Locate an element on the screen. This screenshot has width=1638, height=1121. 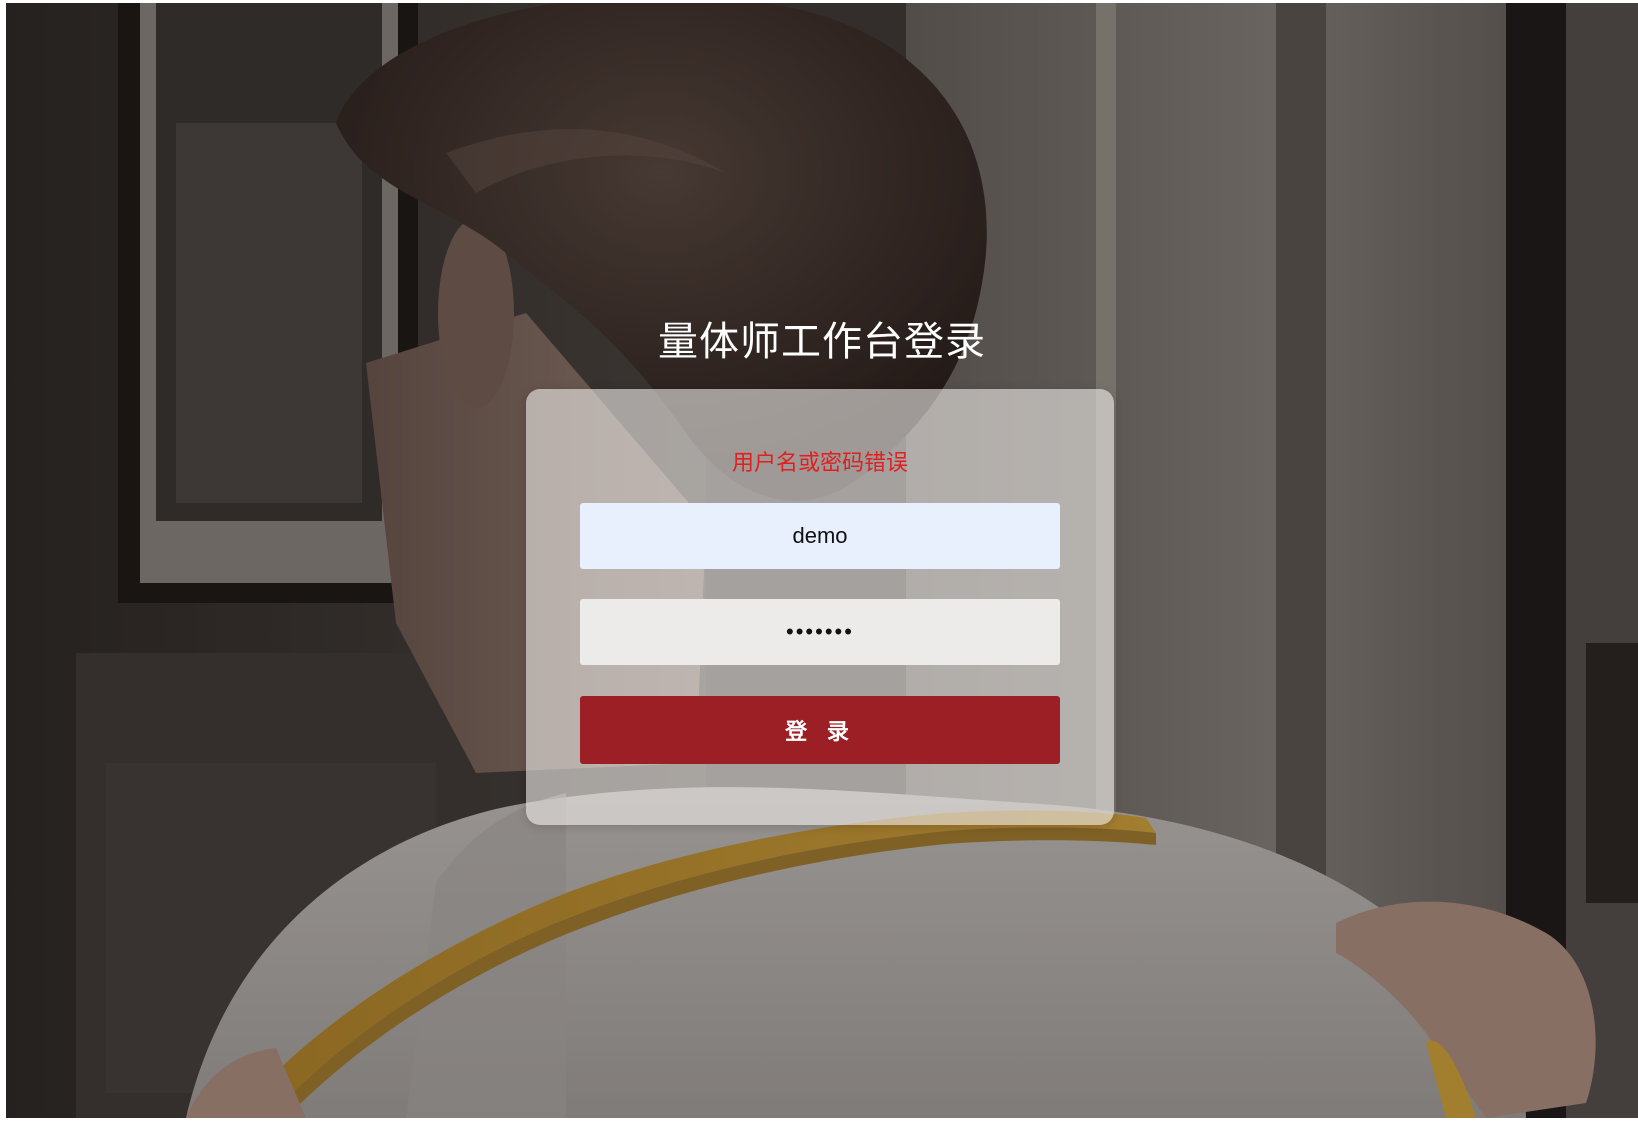
username-input is located at coordinates (820, 536).